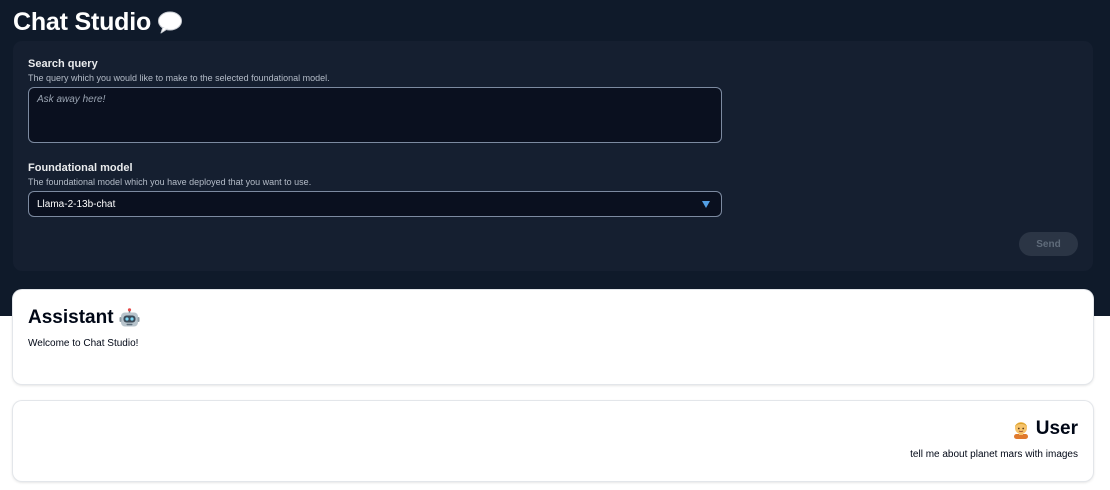  Describe the element at coordinates (1048, 244) in the screenshot. I see `send-button: Send` at that location.